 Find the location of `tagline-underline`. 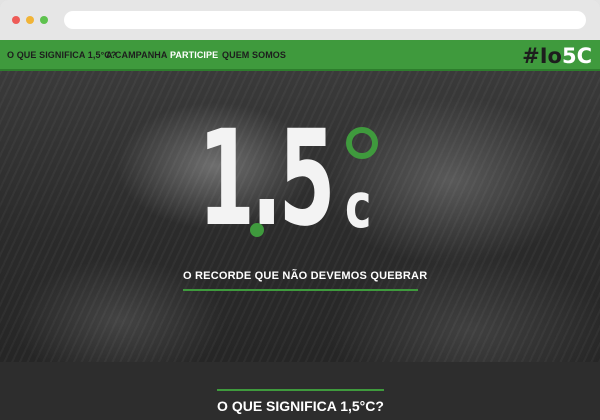

tagline-underline is located at coordinates (300, 290).